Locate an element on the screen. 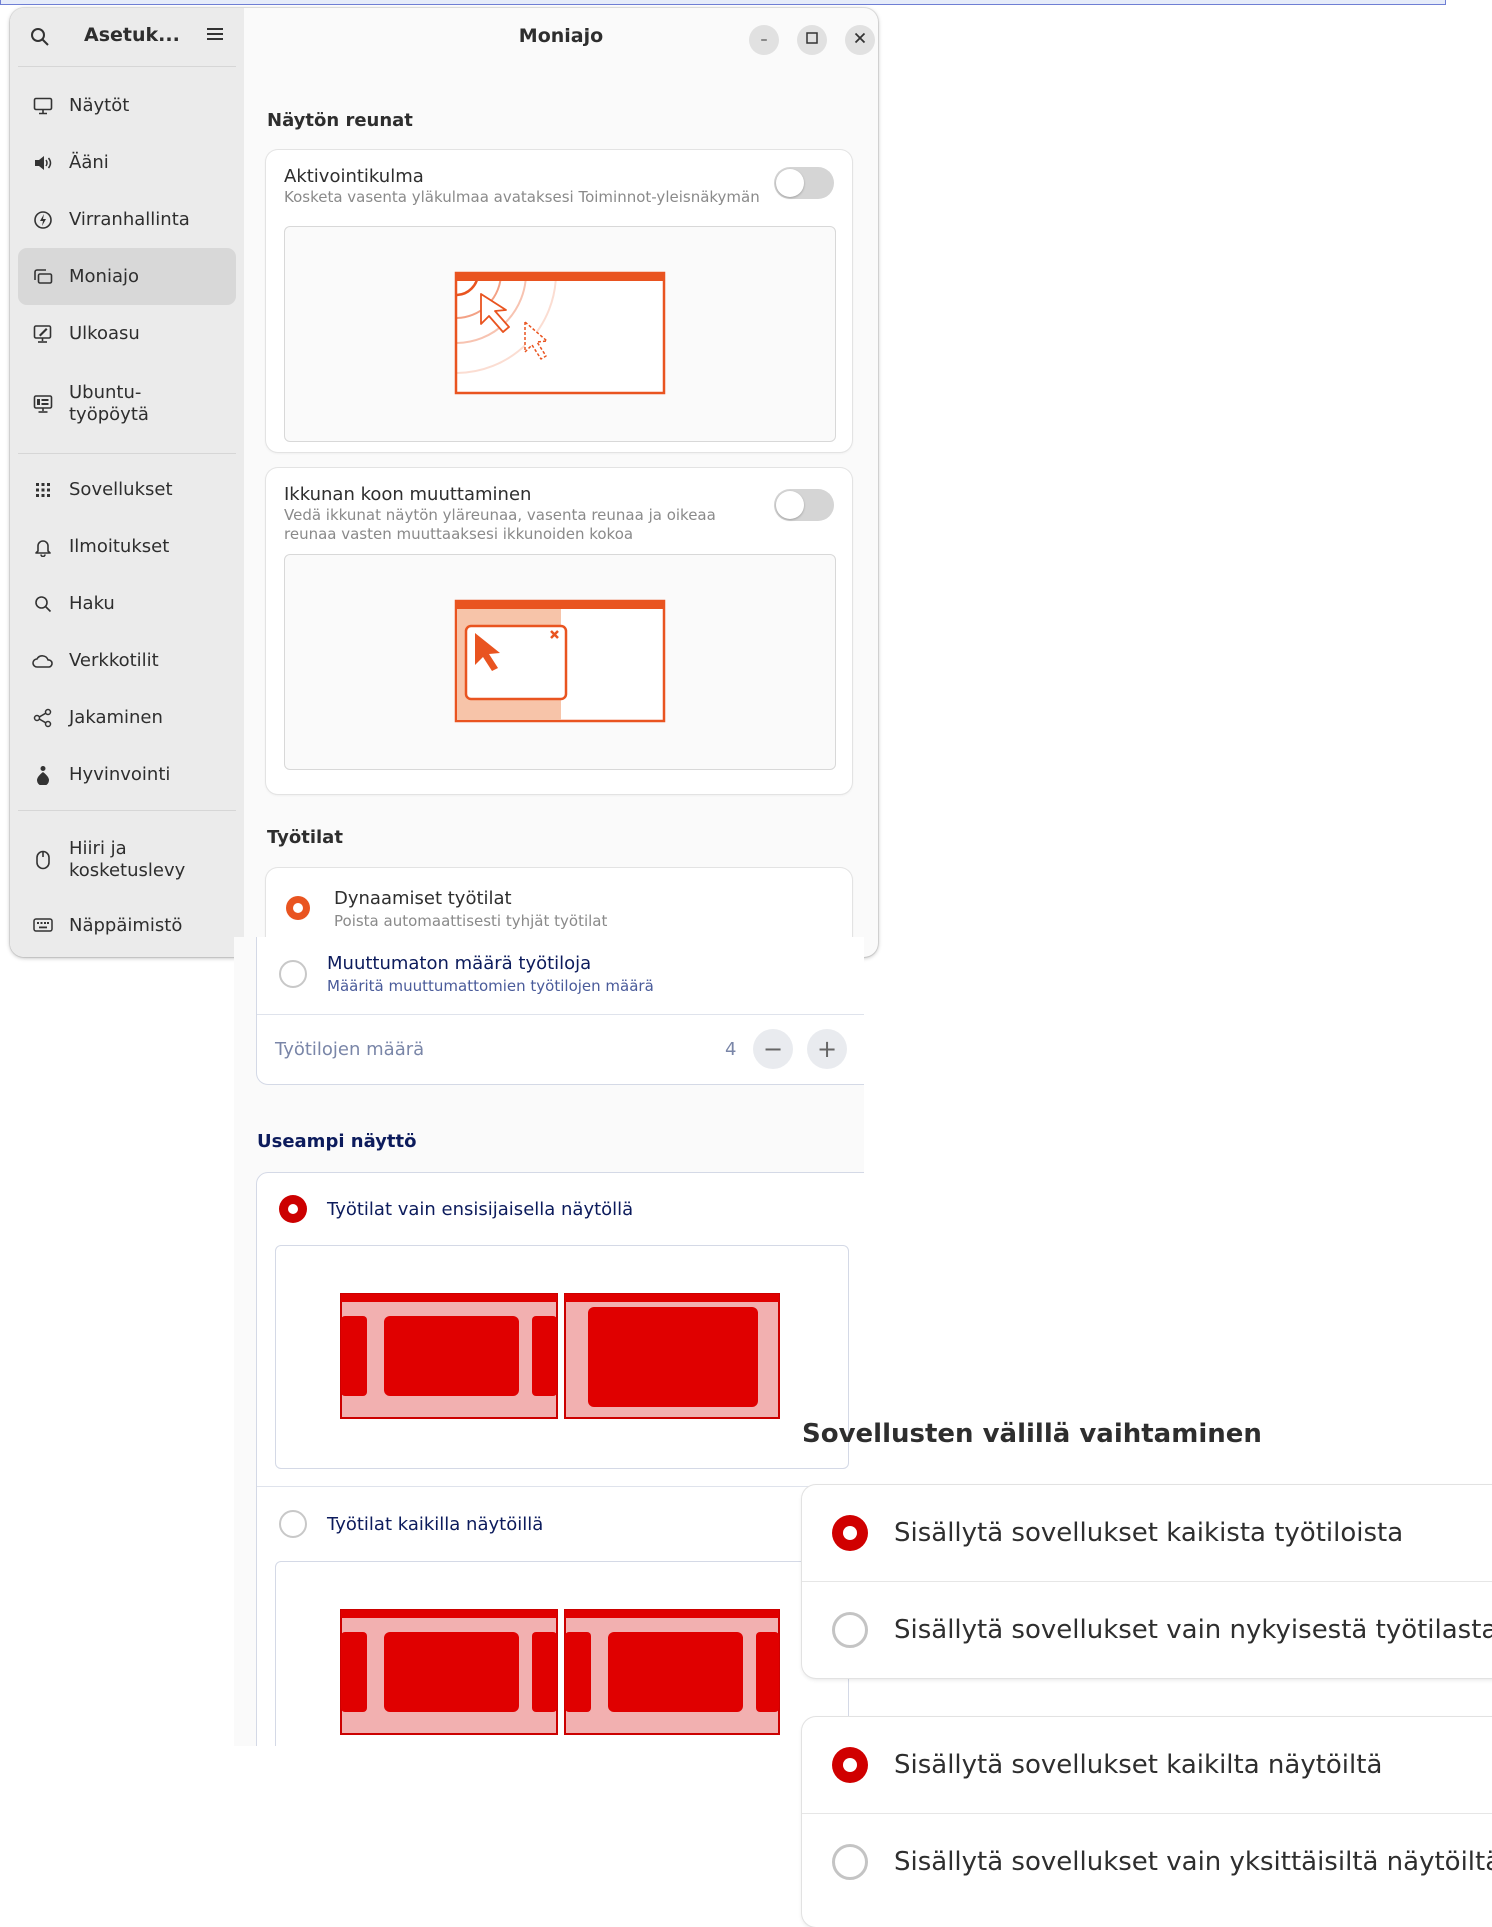  section-heading-screen-edges: Näytön reunat is located at coordinates (340, 120).